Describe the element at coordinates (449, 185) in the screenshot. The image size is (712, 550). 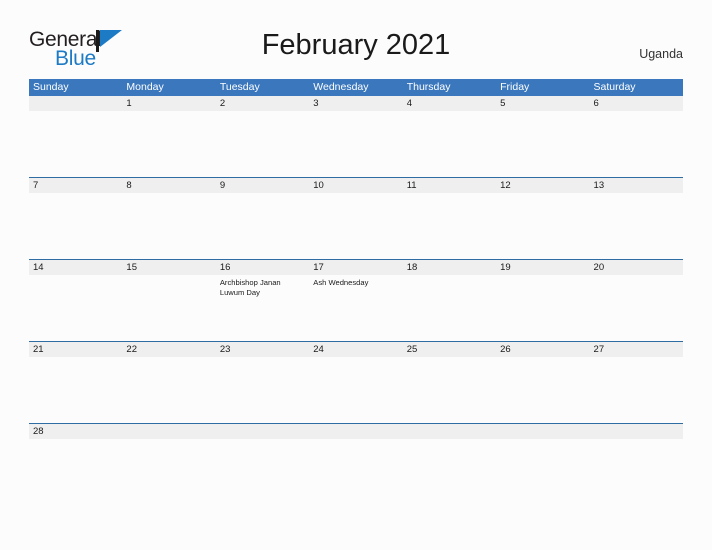
I see `day-number-band: 11` at that location.